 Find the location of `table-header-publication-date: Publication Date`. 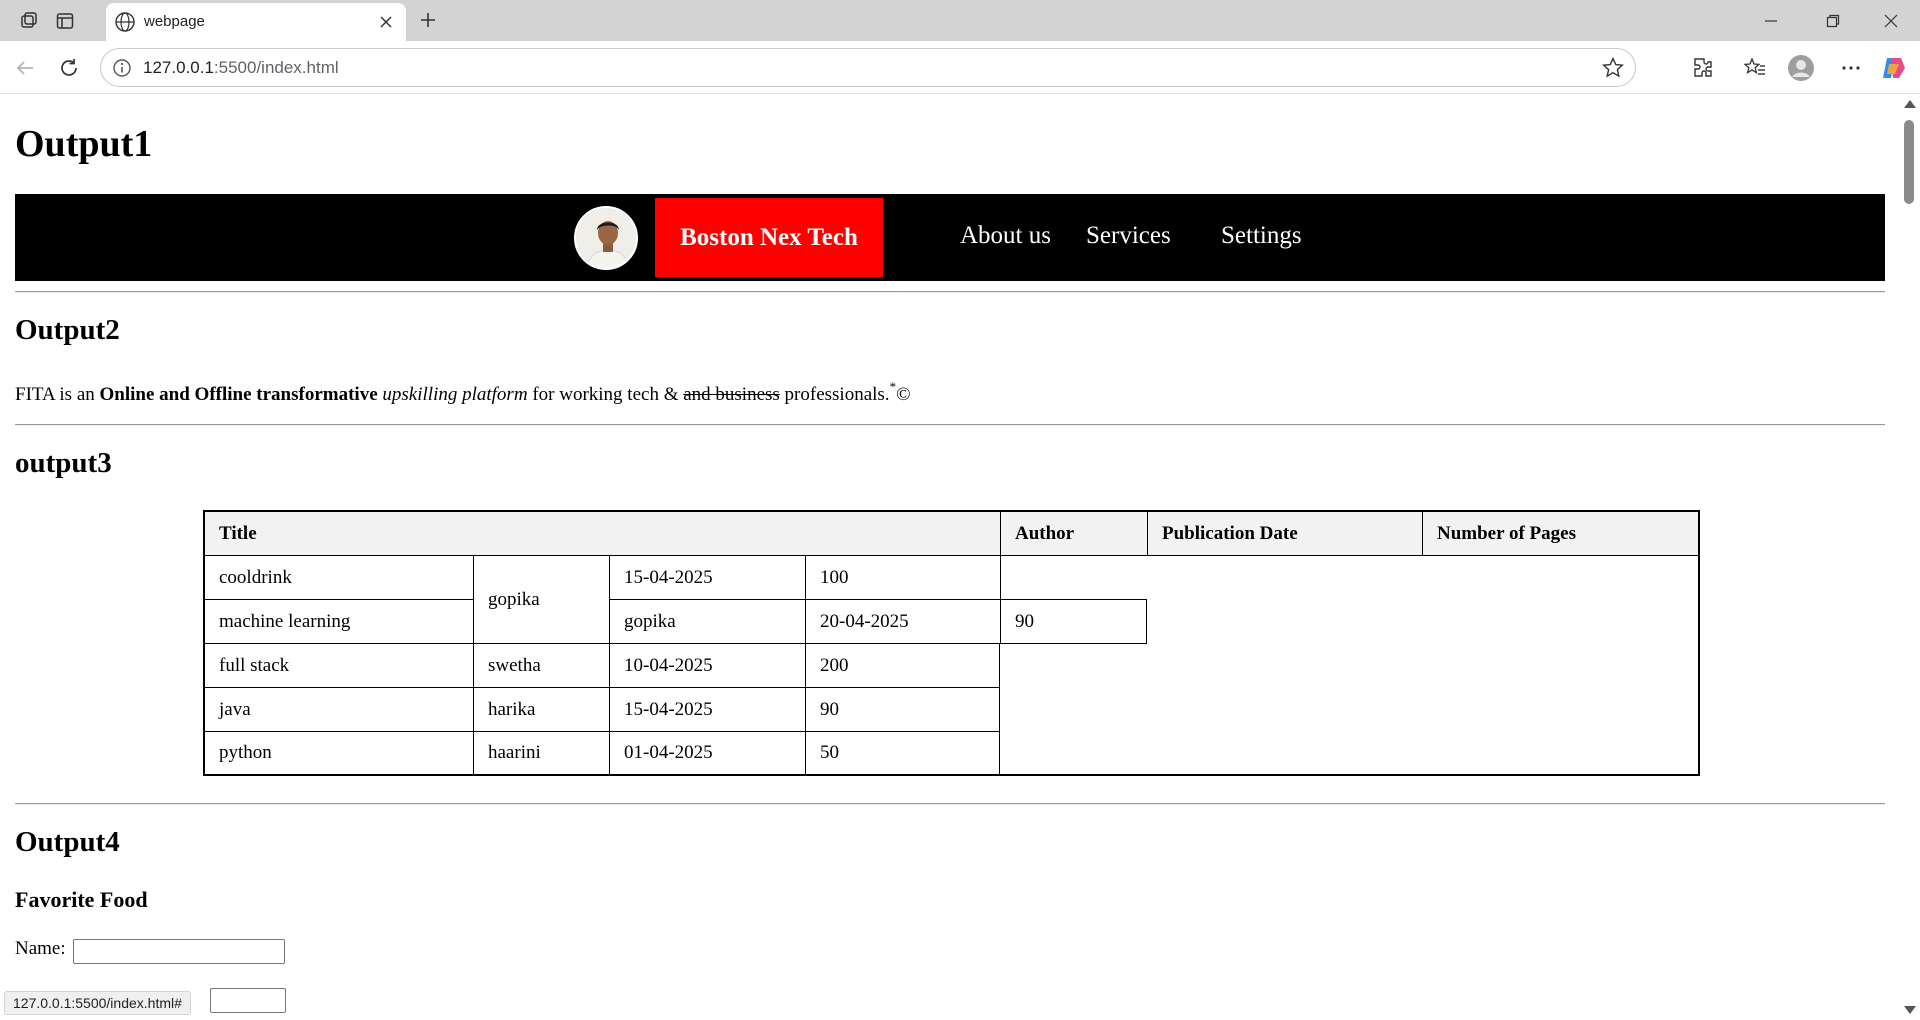

table-header-publication-date: Publication Date is located at coordinates (1284, 534).